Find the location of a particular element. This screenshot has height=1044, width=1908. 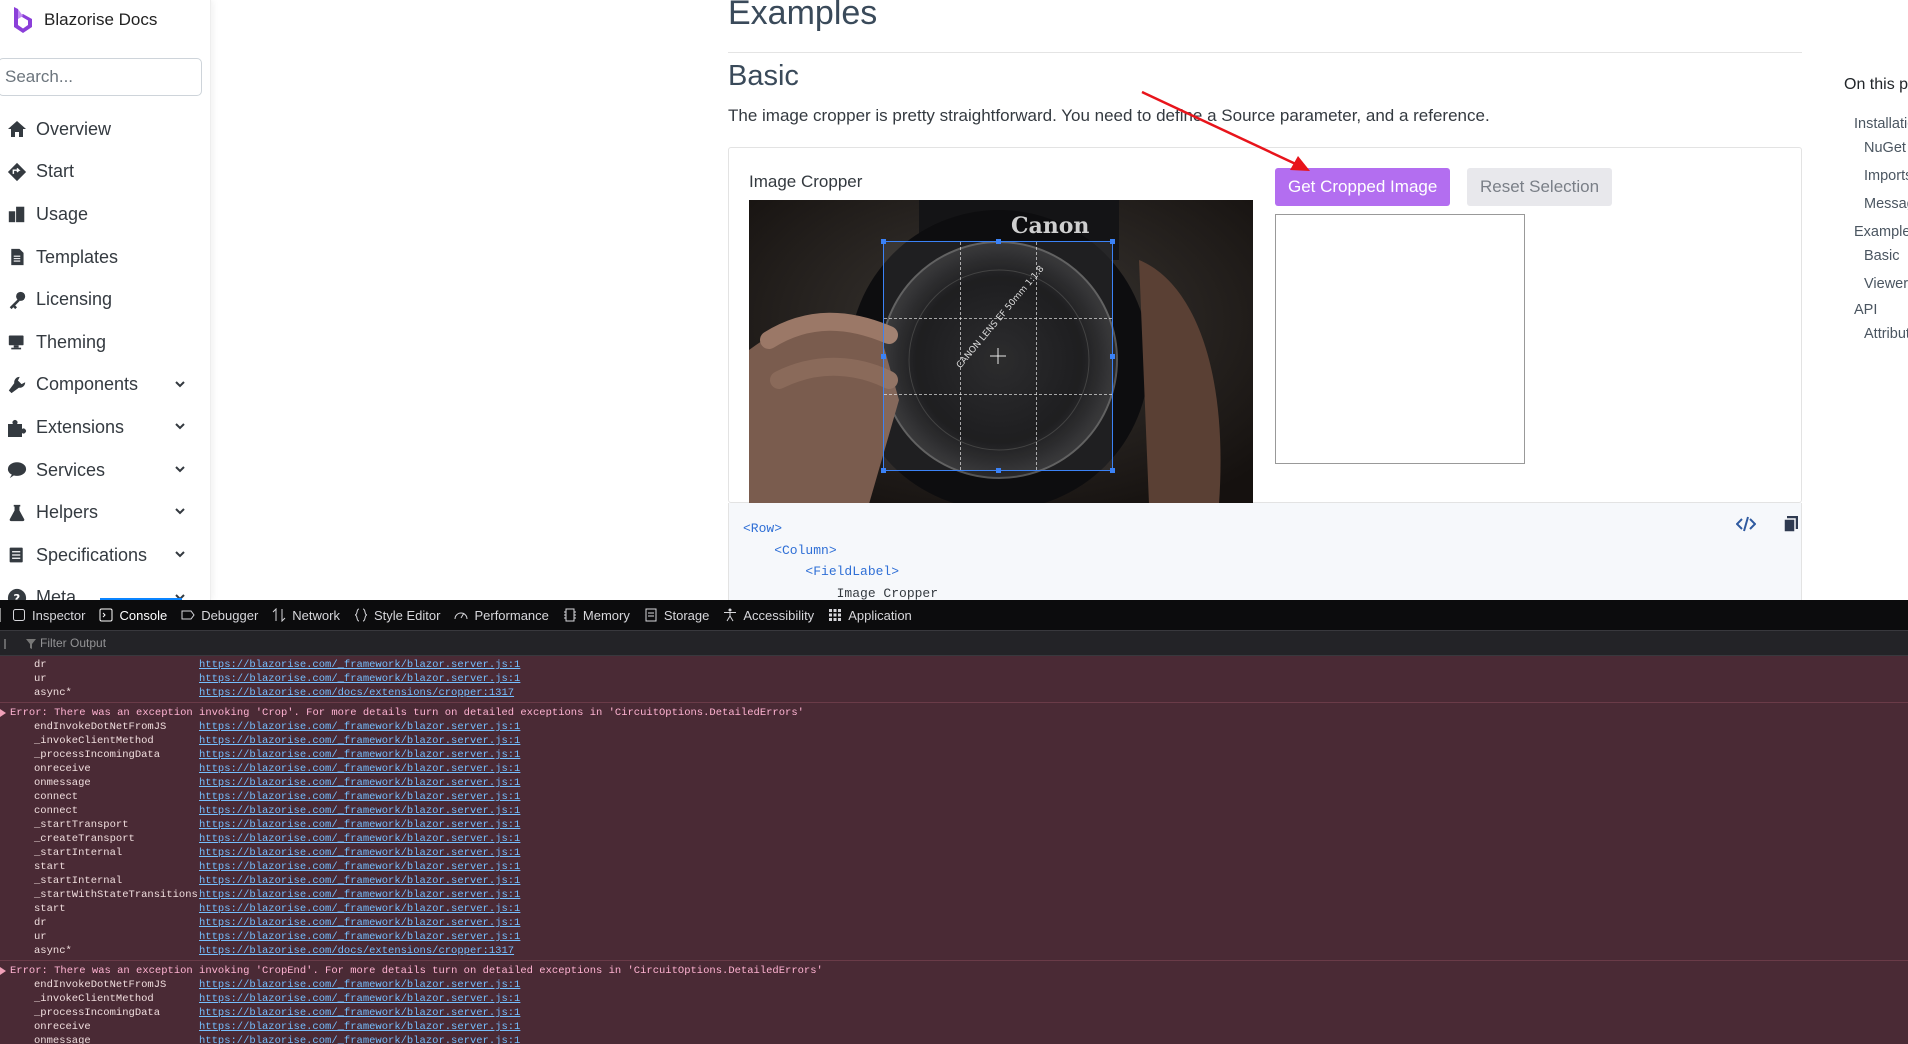

toc-item-examples: Examples is located at coordinates (1881, 232).